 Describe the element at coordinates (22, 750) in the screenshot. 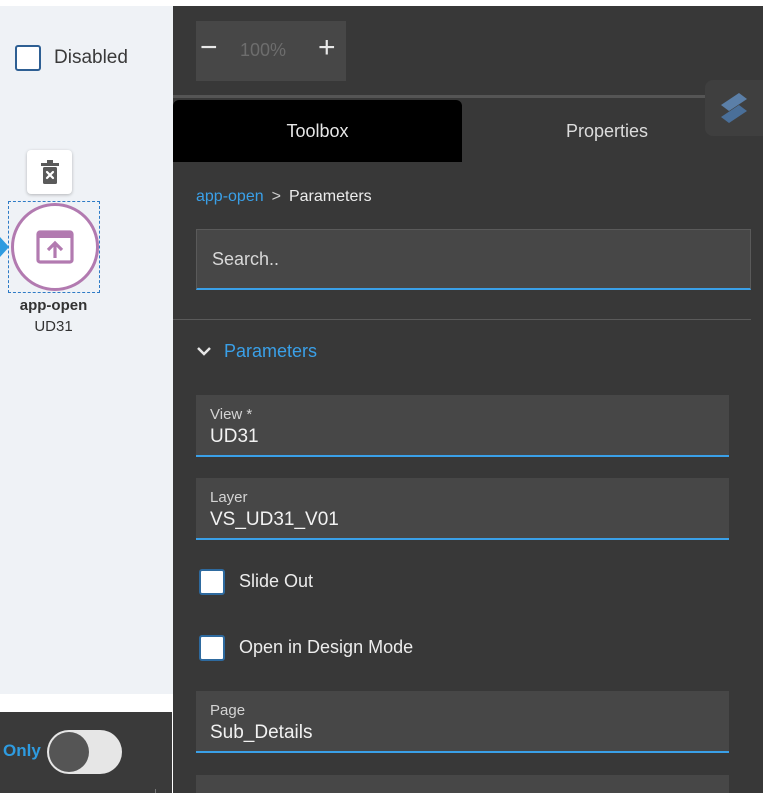

I see `toggle-label: Only` at that location.